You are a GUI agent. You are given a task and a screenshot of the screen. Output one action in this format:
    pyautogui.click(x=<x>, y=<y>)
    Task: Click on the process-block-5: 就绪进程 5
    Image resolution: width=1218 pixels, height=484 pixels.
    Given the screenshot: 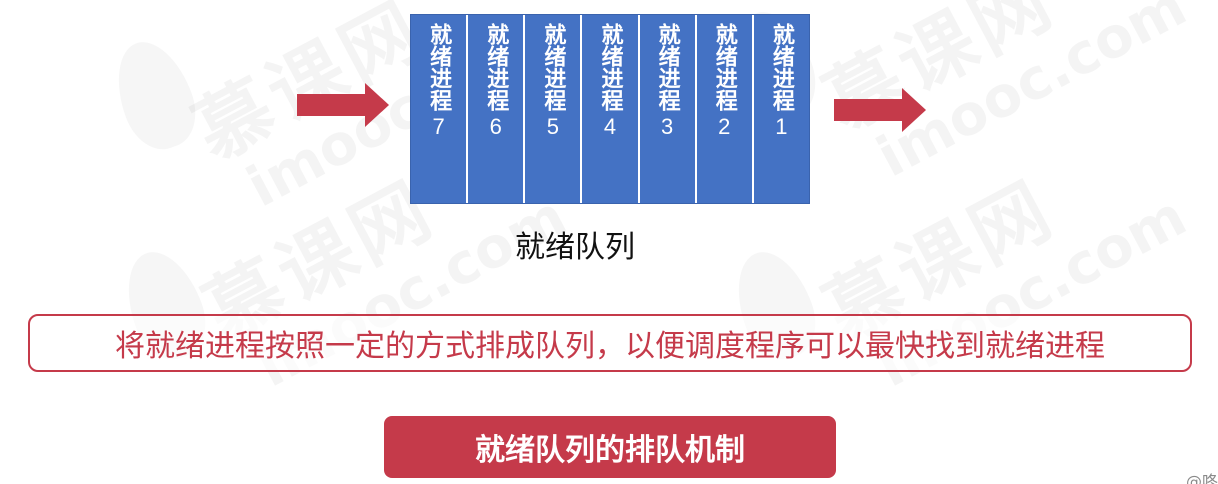 What is the action you would take?
    pyautogui.click(x=554, y=109)
    